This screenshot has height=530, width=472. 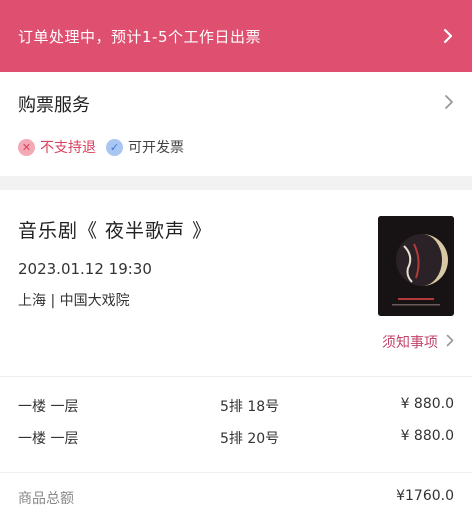 What do you see at coordinates (115, 231) in the screenshot?
I see `show-title: 音乐剧《 夜半歌声 》` at bounding box center [115, 231].